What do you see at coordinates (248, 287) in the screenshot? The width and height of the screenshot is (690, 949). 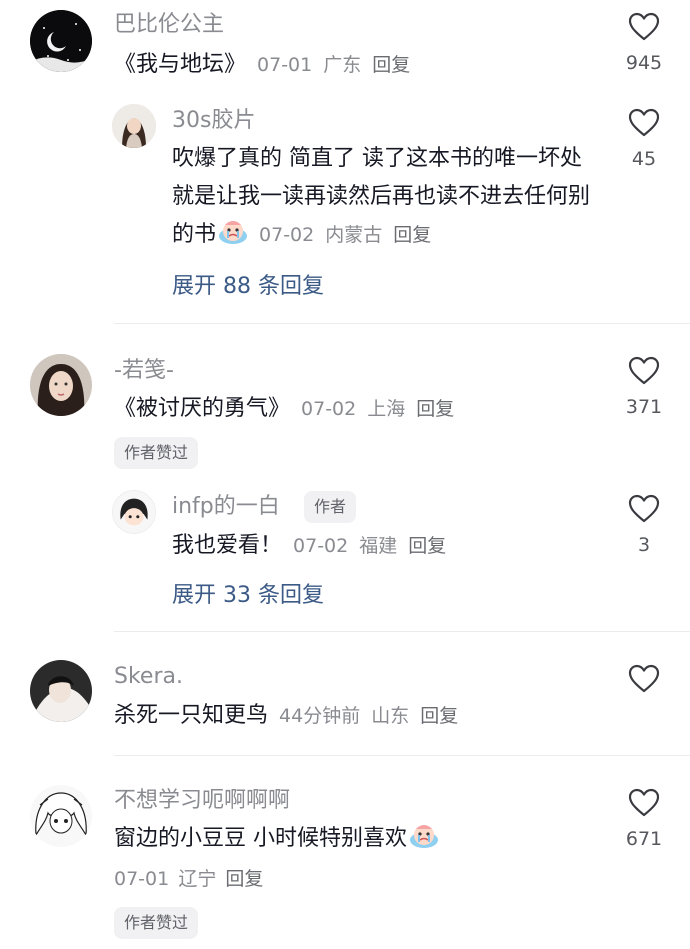 I see `expand-replies-button: 展开 88 条回复` at bounding box center [248, 287].